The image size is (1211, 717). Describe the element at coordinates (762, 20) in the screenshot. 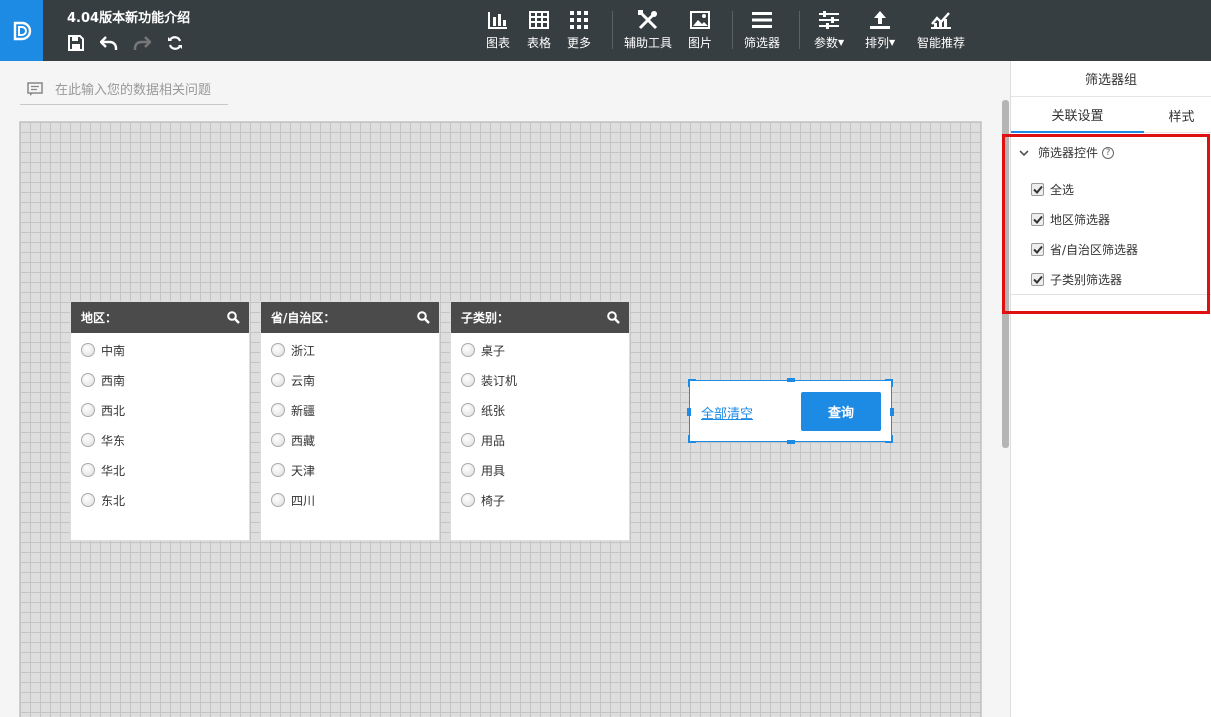

I see `filter-list-icon` at that location.